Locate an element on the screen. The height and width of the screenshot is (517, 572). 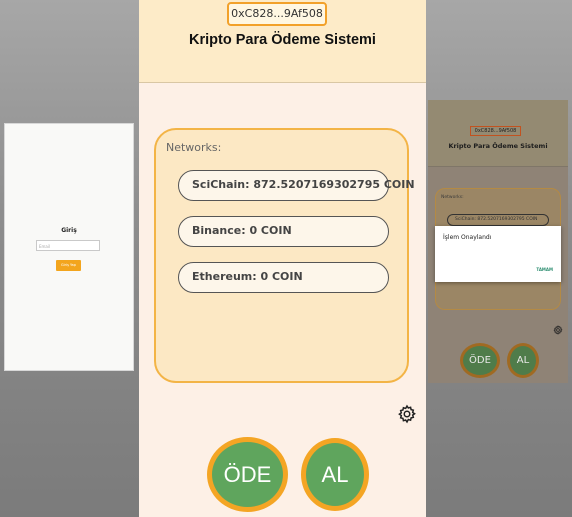
confirm-page-title: Kripto Para Ödeme Sistemi is located at coordinates (498, 146).